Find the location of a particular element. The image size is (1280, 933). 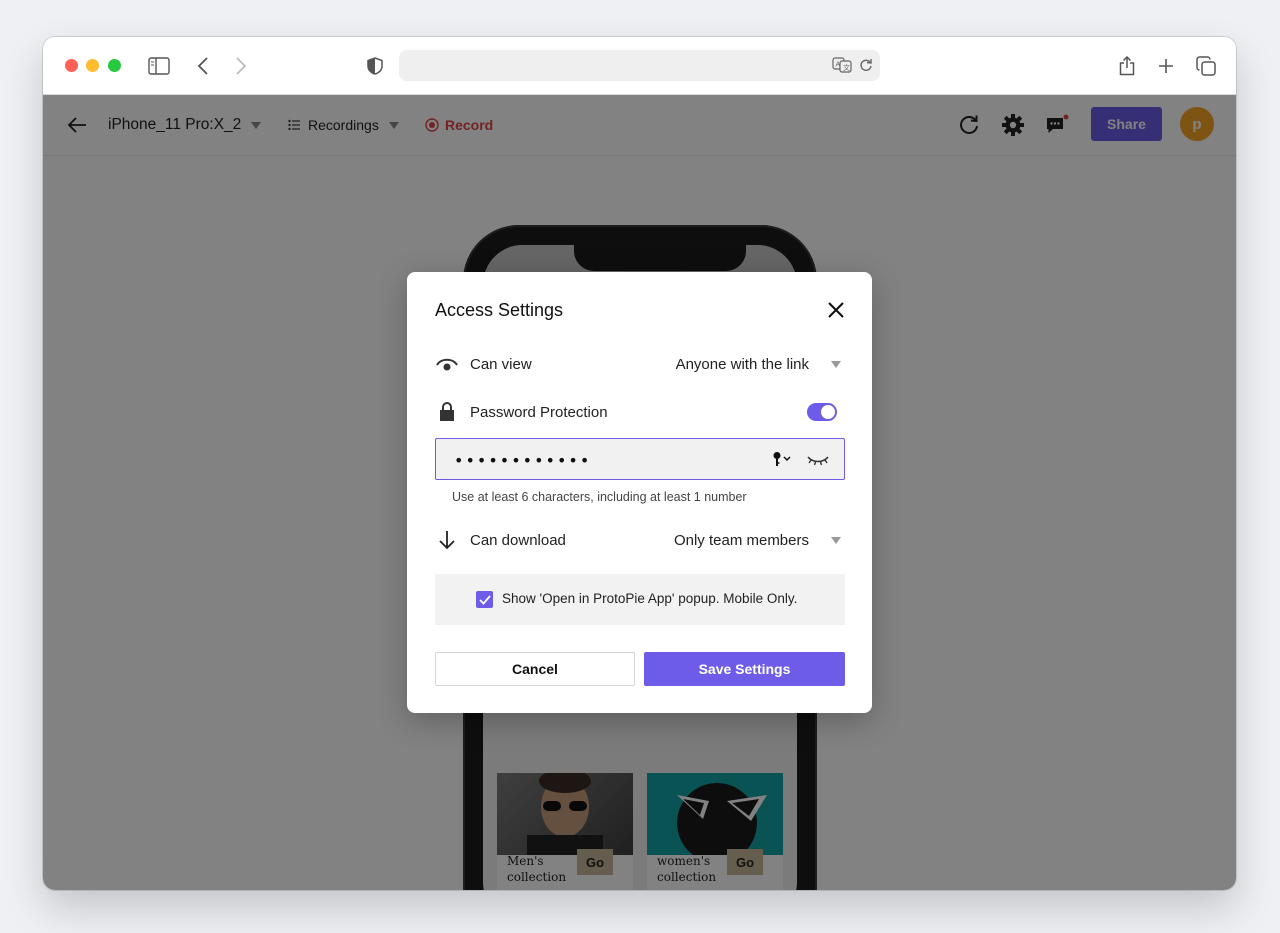

password-protection-row: Password Protection is located at coordinates (640, 412).